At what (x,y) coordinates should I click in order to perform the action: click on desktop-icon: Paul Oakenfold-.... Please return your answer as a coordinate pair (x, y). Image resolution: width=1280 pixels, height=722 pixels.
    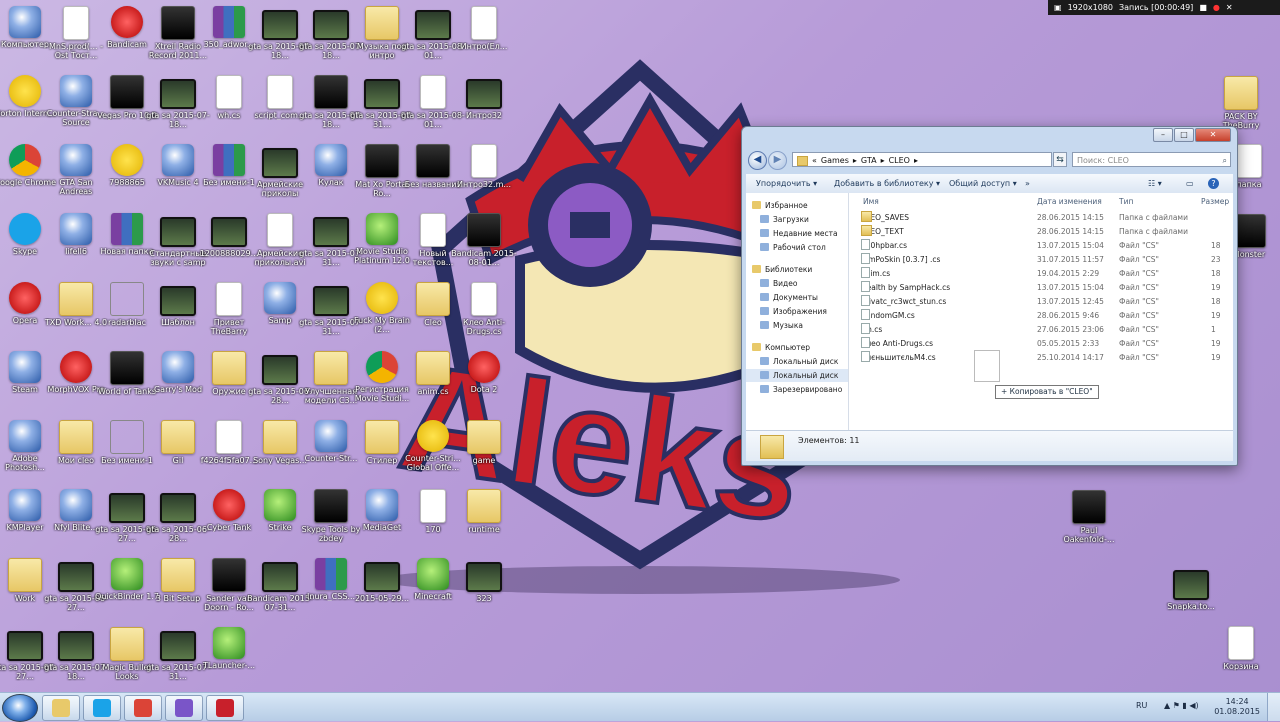
    Looking at the image, I should click on (1089, 519).